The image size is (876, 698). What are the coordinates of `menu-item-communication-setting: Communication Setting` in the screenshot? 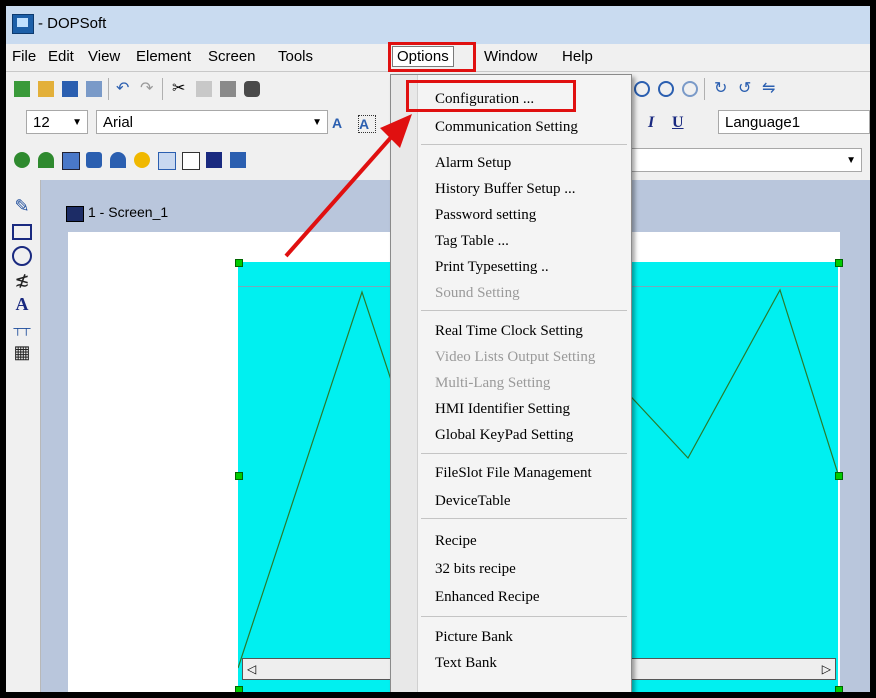 It's located at (506, 127).